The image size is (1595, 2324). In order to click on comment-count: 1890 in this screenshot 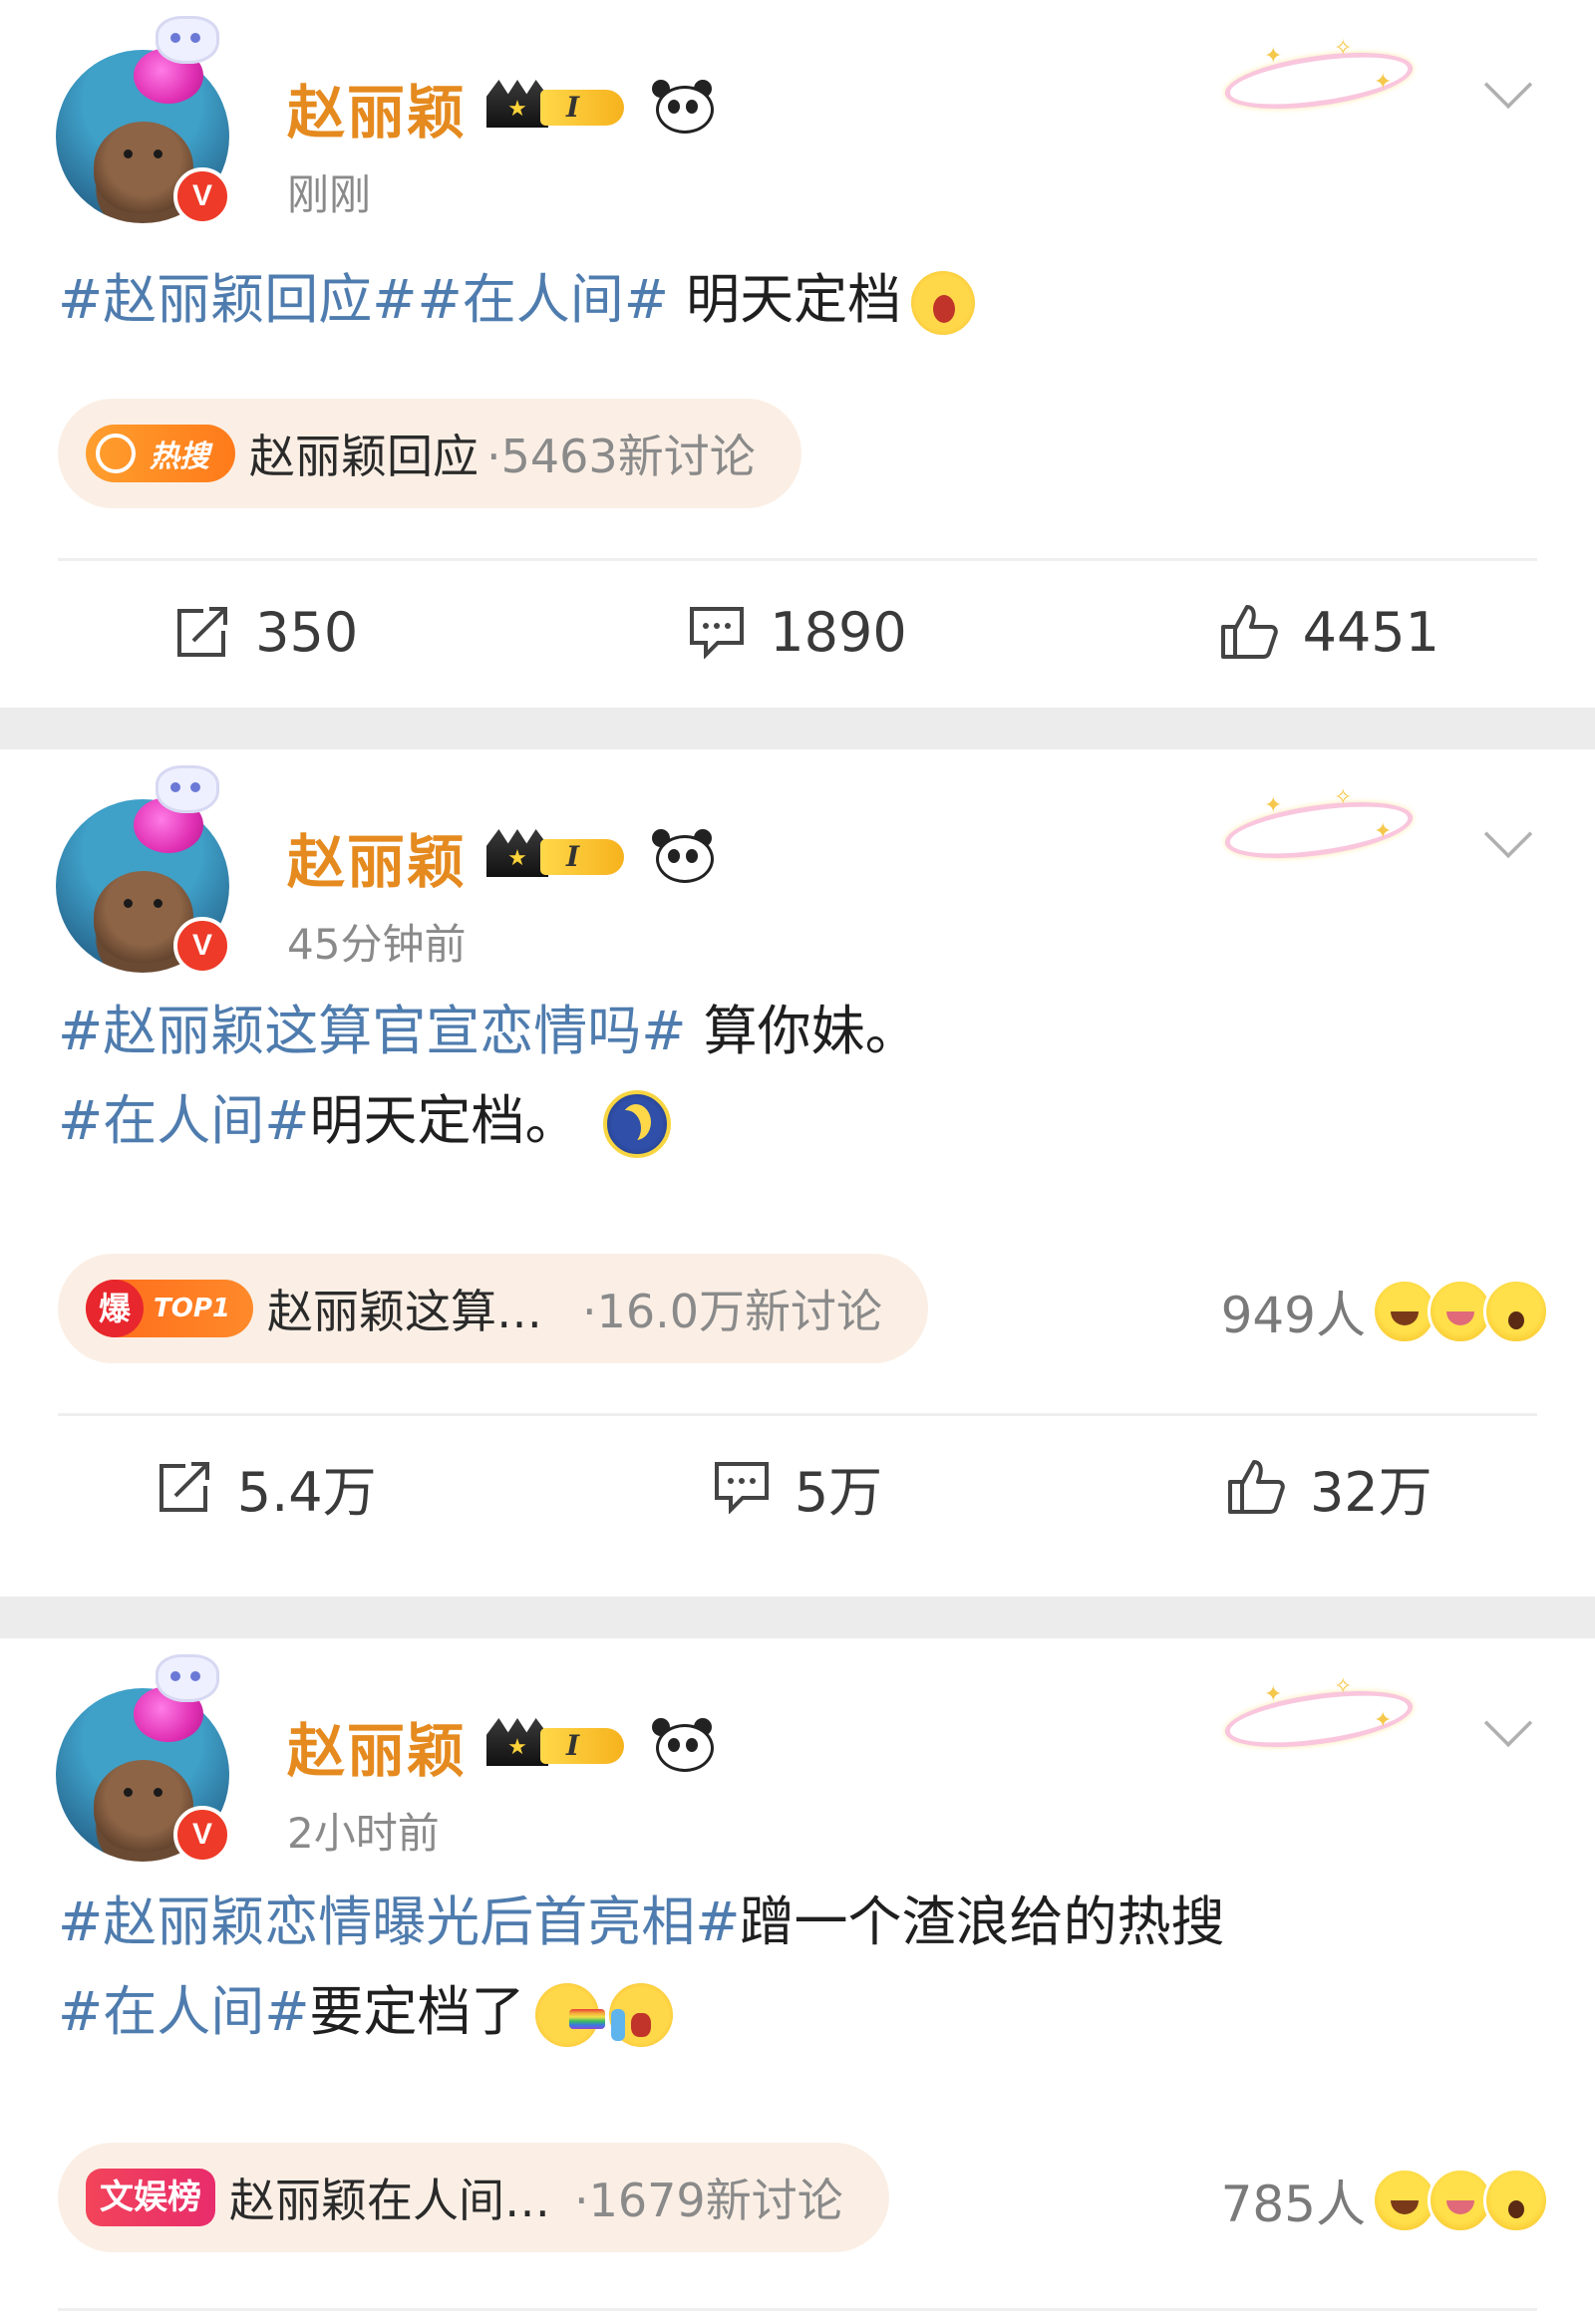, I will do `click(838, 632)`.